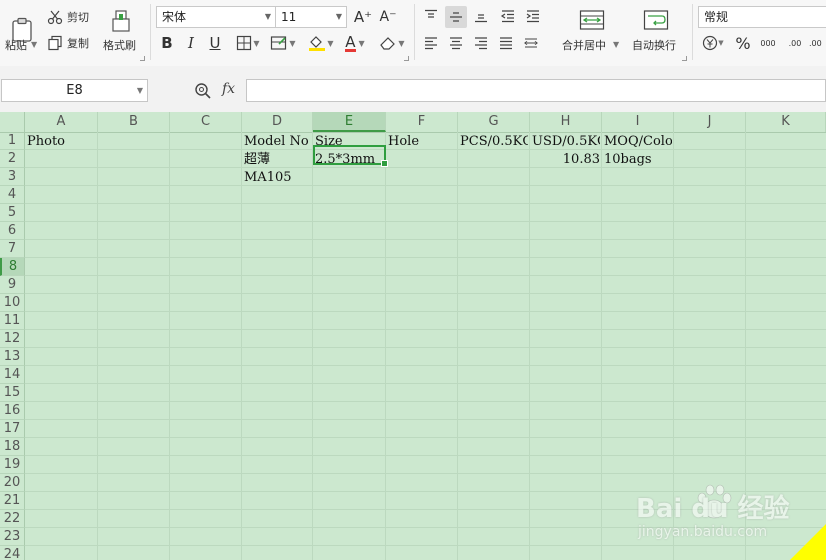 The width and height of the screenshot is (826, 560). I want to click on increase-decimal-button: .00, so click(795, 43).